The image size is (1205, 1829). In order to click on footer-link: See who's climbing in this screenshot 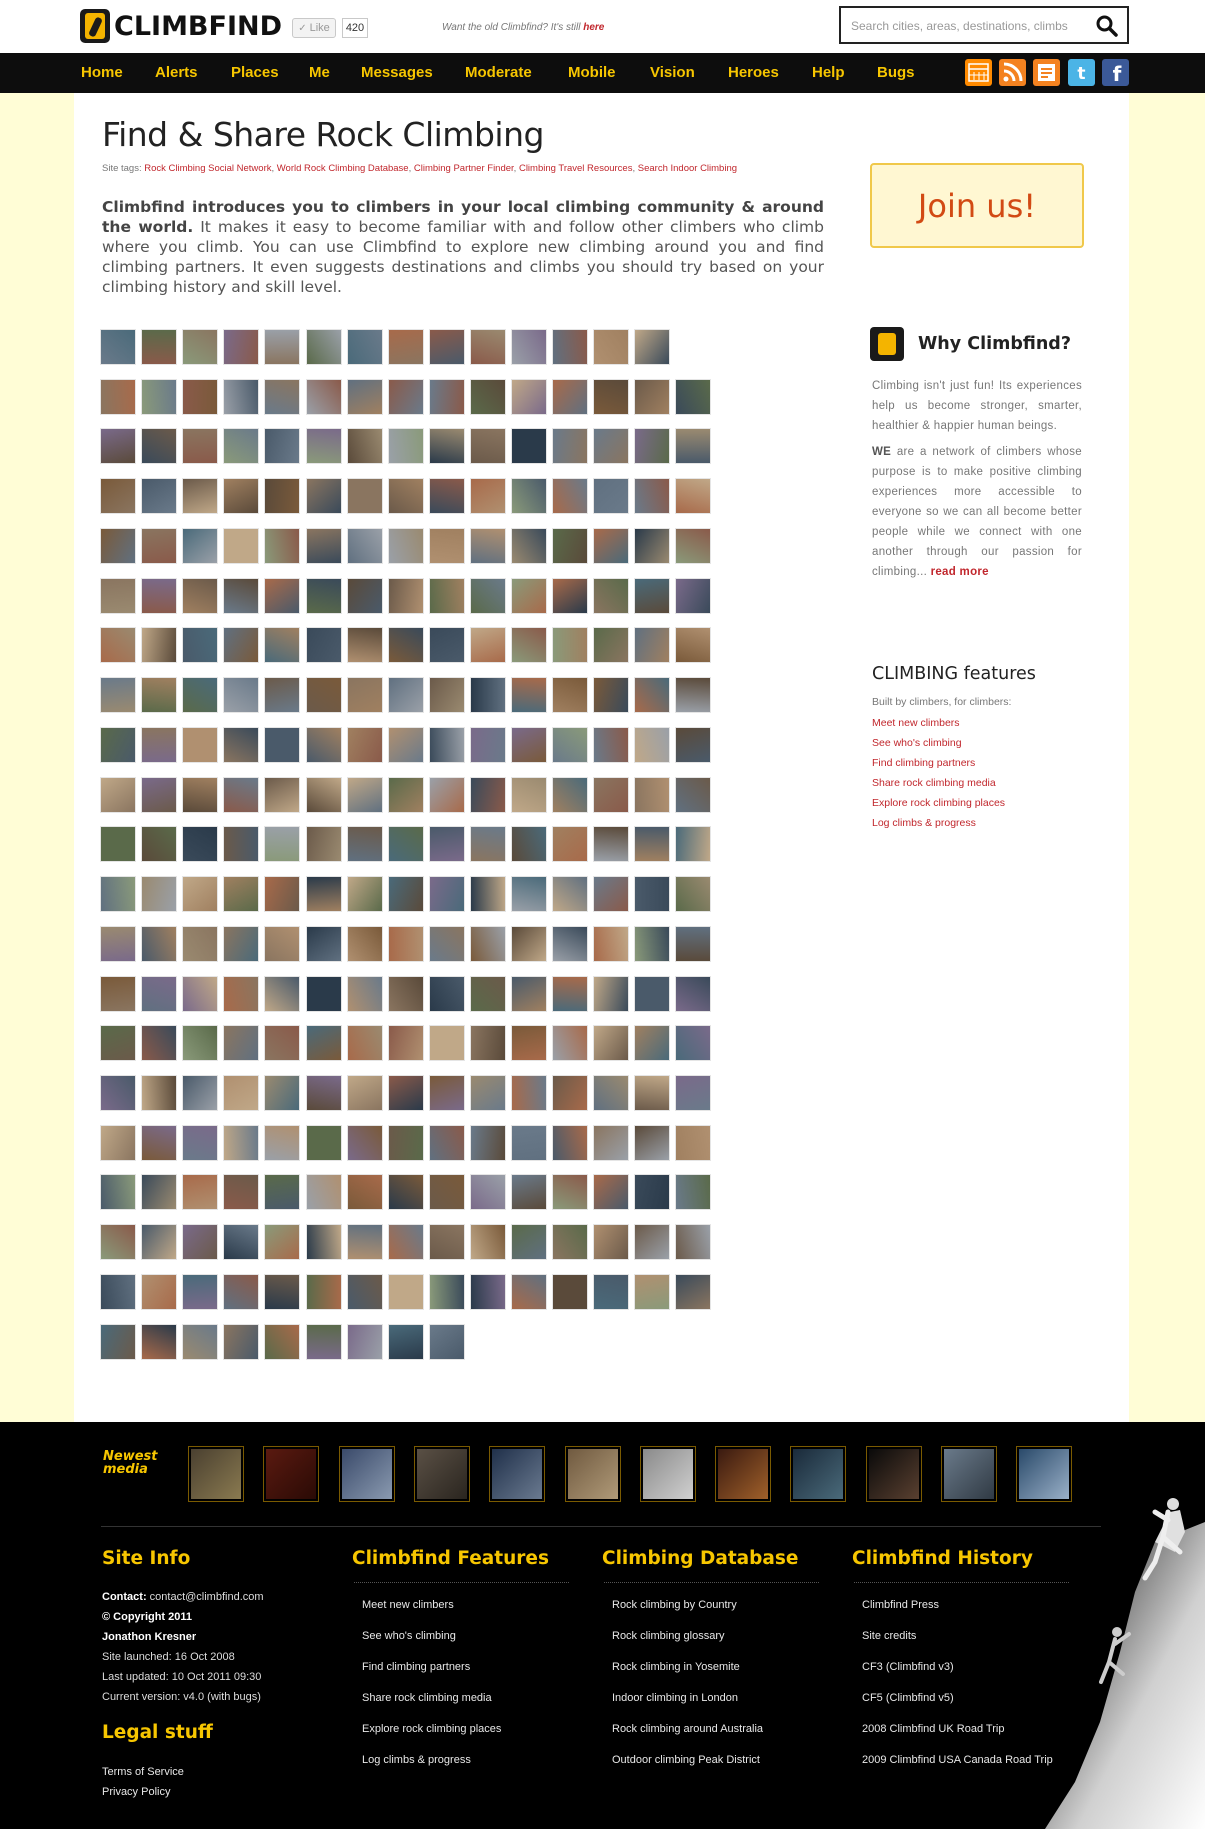, I will do `click(431, 1636)`.